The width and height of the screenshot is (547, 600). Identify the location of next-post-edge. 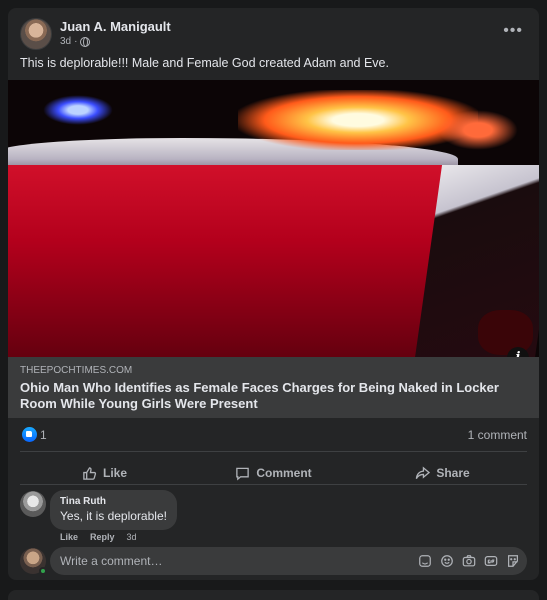
(273, 595).